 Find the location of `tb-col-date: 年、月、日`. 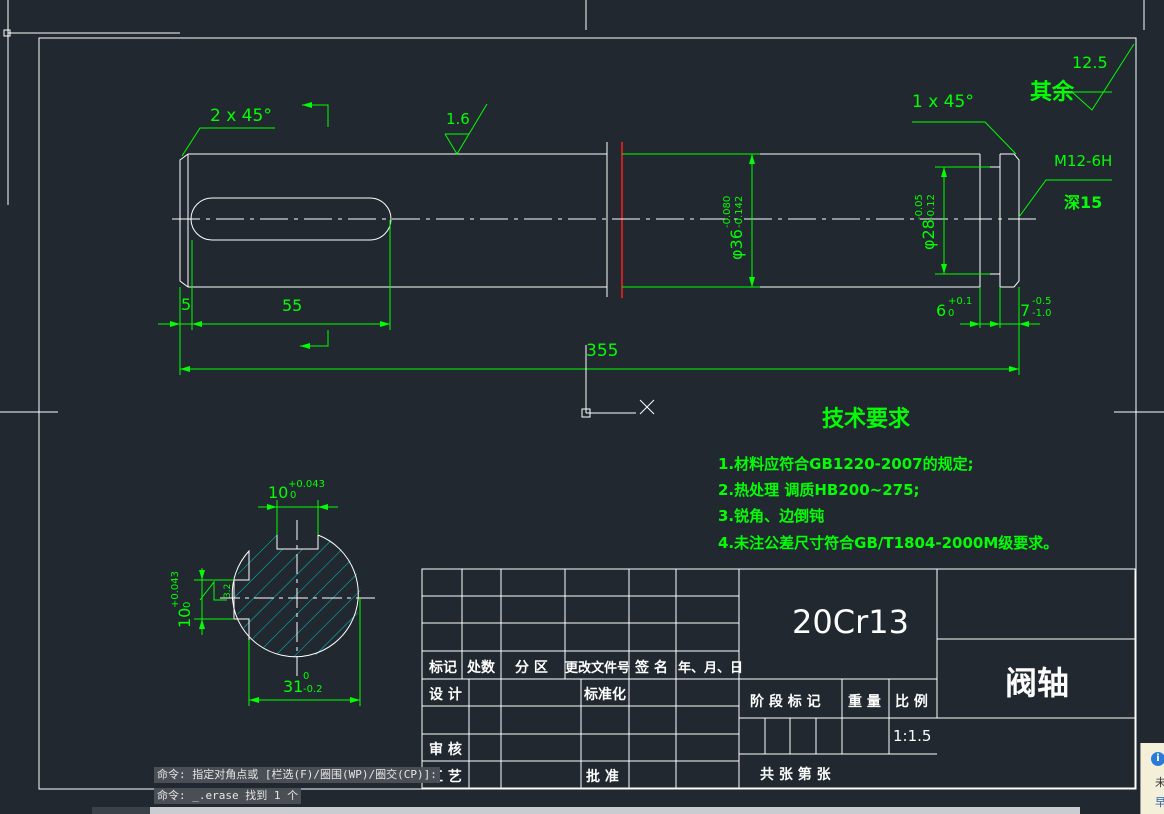

tb-col-date: 年、月、日 is located at coordinates (710, 668).